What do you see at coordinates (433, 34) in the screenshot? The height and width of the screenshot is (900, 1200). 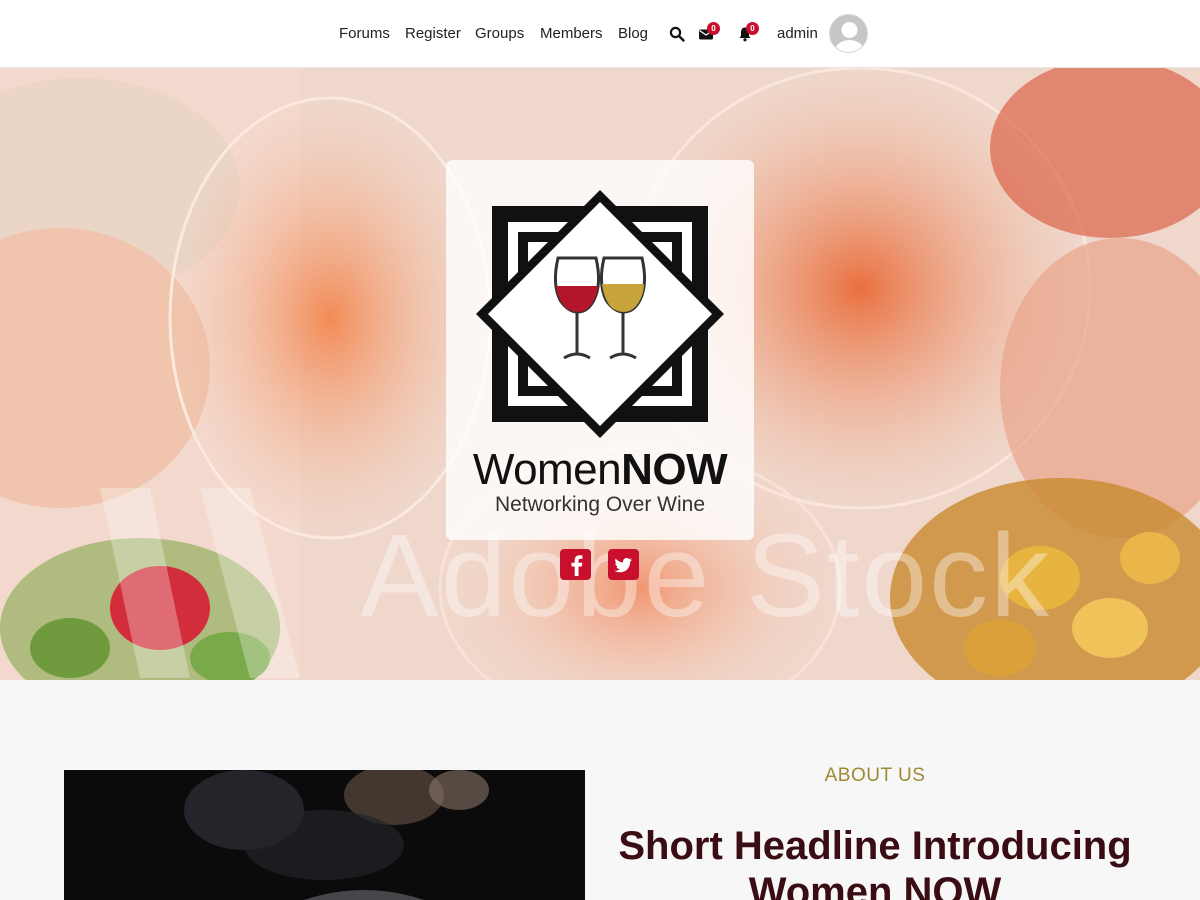 I see `nav-link-register: Register` at bounding box center [433, 34].